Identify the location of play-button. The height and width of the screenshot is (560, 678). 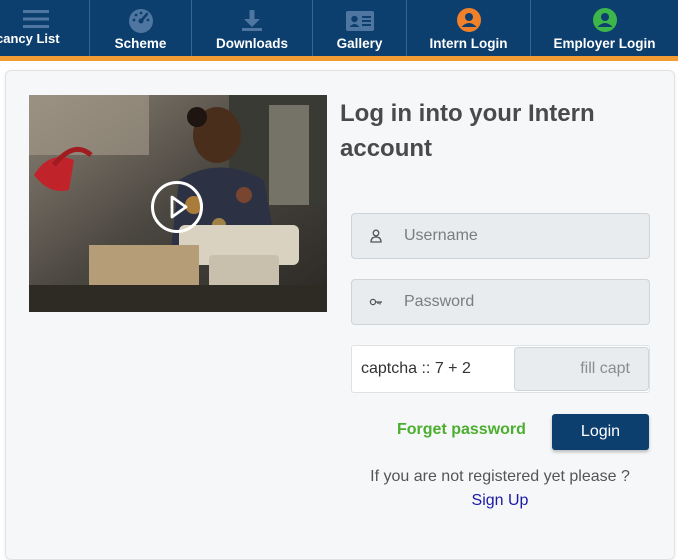
(177, 207).